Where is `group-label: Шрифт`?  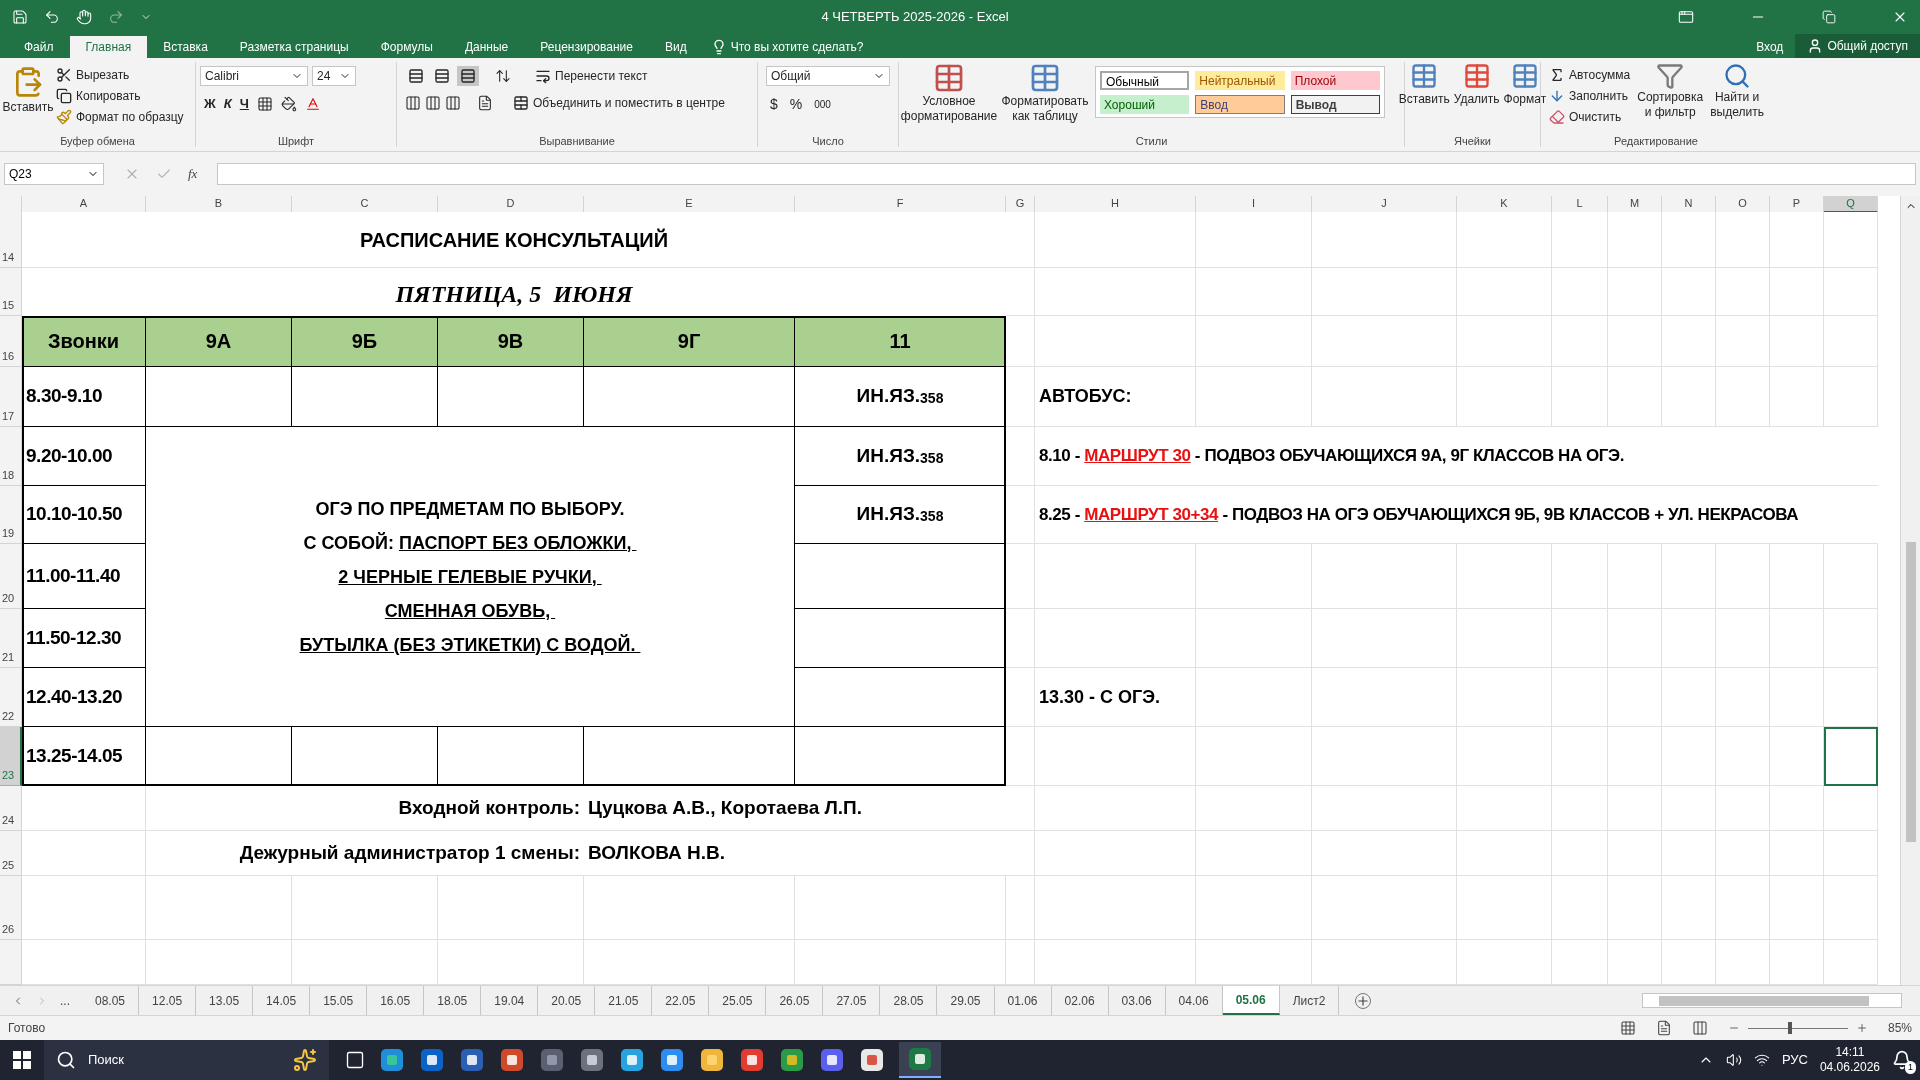 group-label: Шрифт is located at coordinates (296, 142).